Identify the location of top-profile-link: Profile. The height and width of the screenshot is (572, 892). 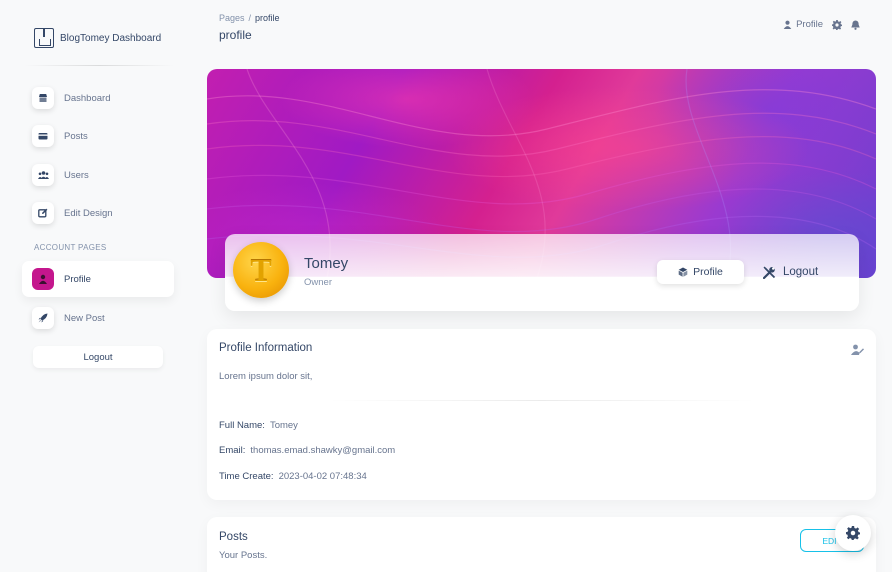
(803, 24).